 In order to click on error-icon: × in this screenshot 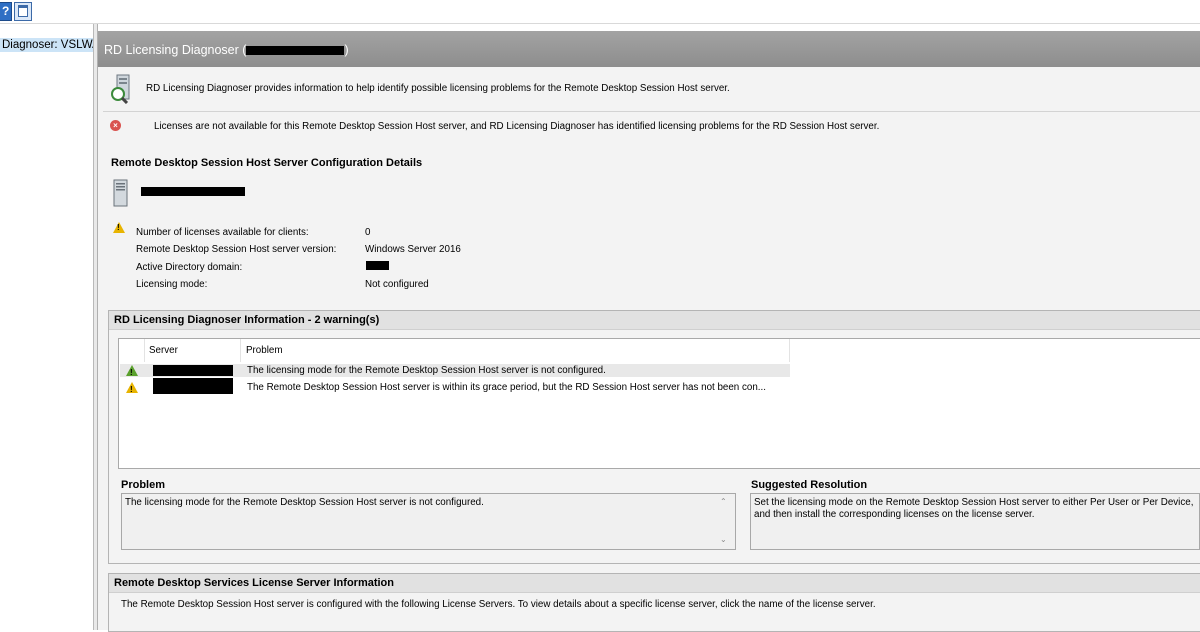, I will do `click(115, 125)`.